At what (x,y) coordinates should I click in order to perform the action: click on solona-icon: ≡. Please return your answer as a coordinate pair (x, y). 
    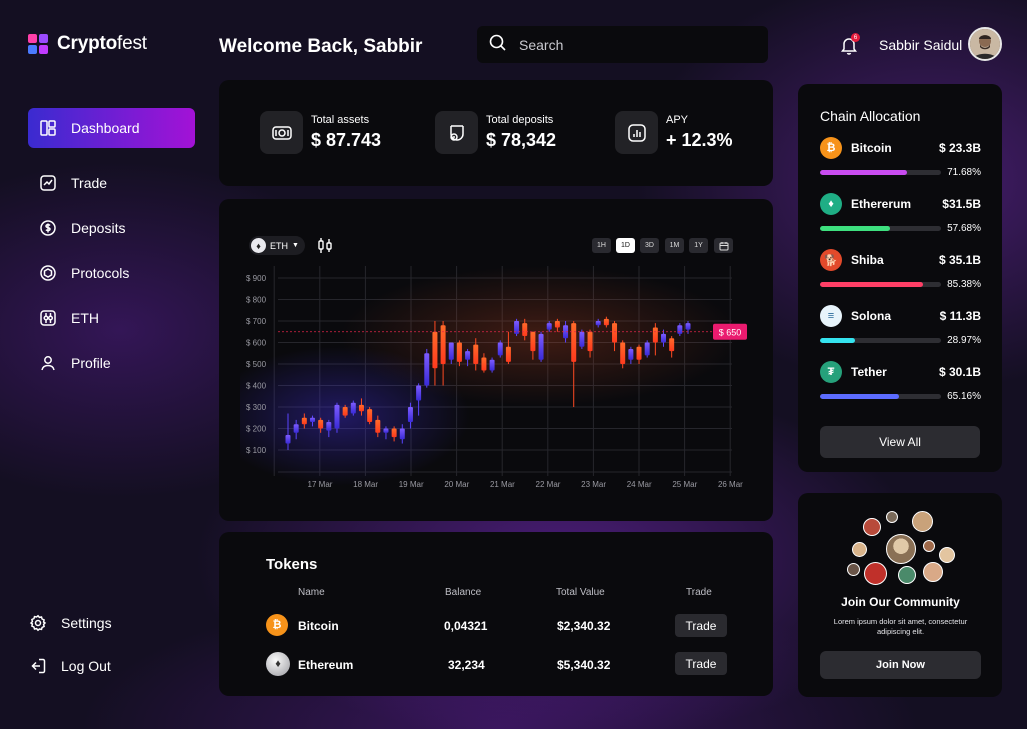
    Looking at the image, I should click on (831, 316).